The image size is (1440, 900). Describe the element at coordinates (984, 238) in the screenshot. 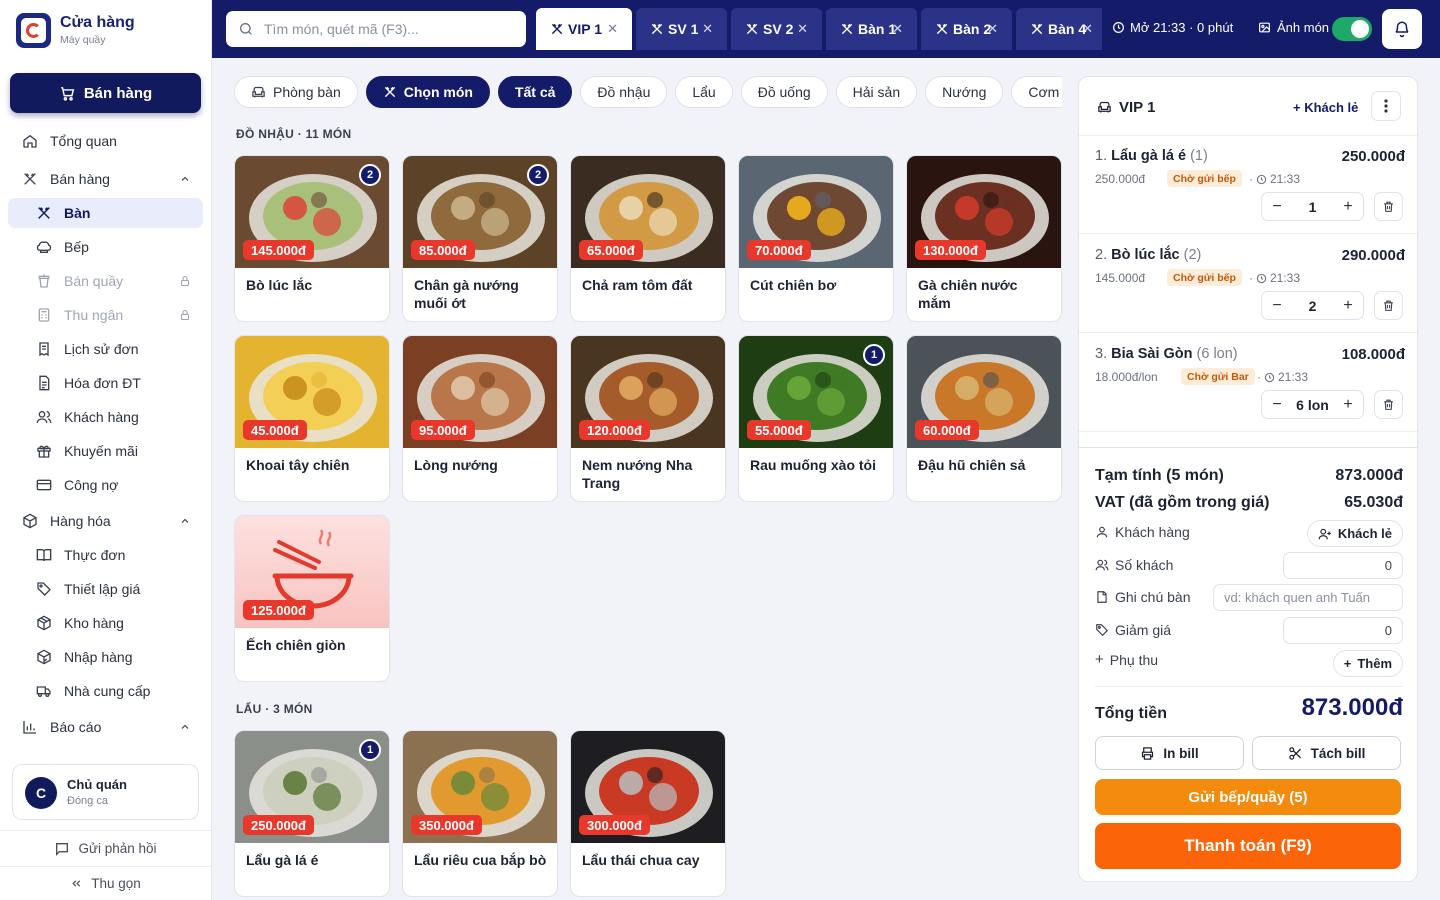

I see `menu-item-card: 130.000đ Gà chiên nước mắm` at that location.